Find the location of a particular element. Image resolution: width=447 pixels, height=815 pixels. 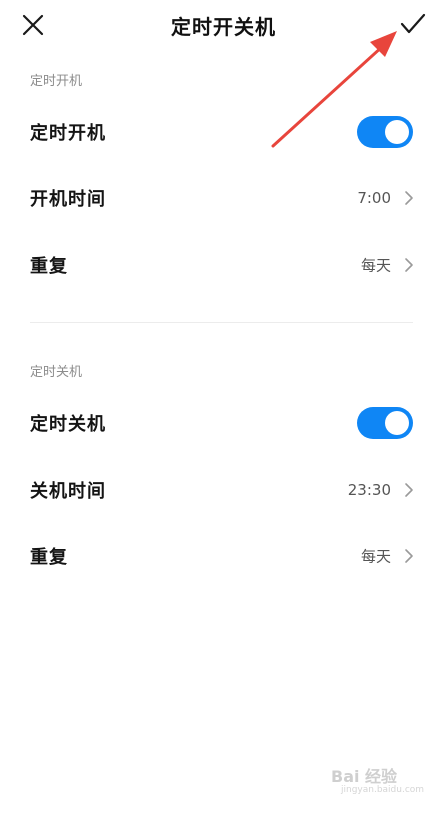

watermark-url: jingyan.baidu.com is located at coordinates (383, 790).